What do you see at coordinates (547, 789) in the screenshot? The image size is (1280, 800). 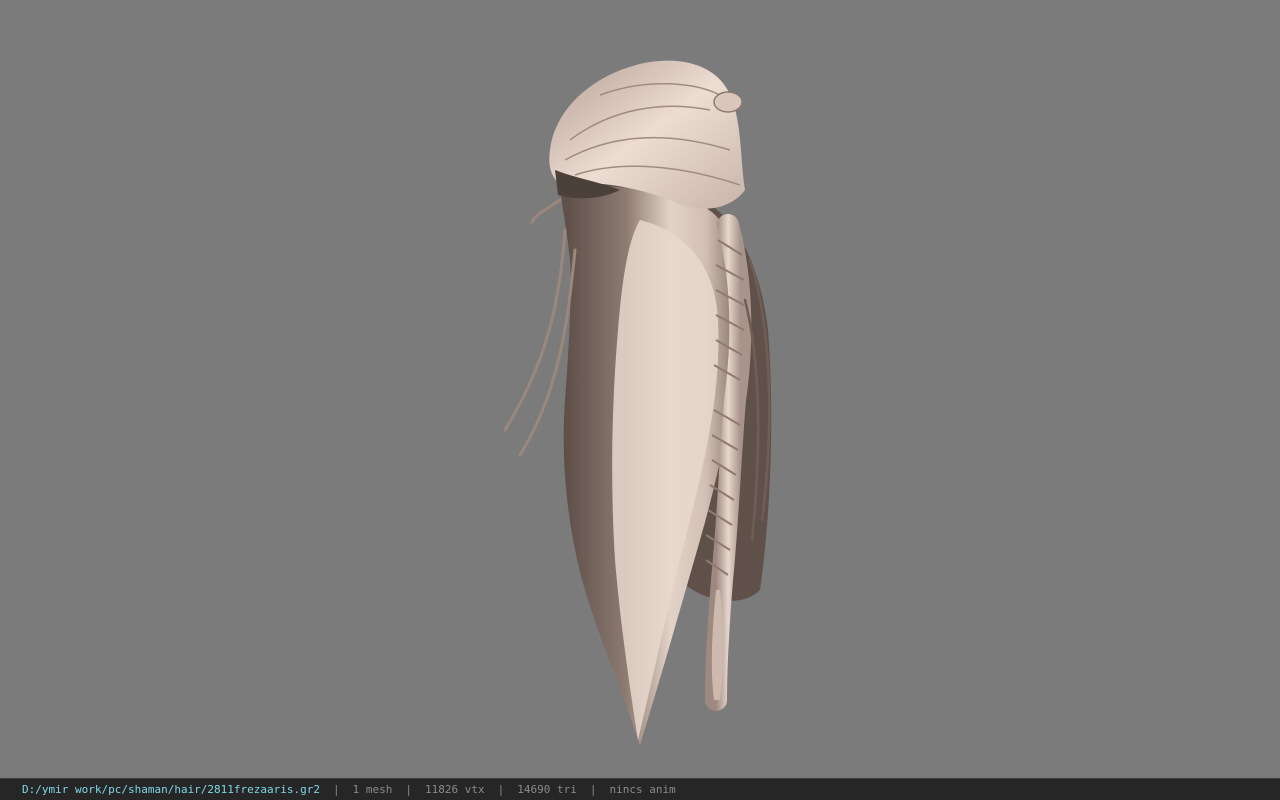 I see `status-triangle-count: 14690 tri` at bounding box center [547, 789].